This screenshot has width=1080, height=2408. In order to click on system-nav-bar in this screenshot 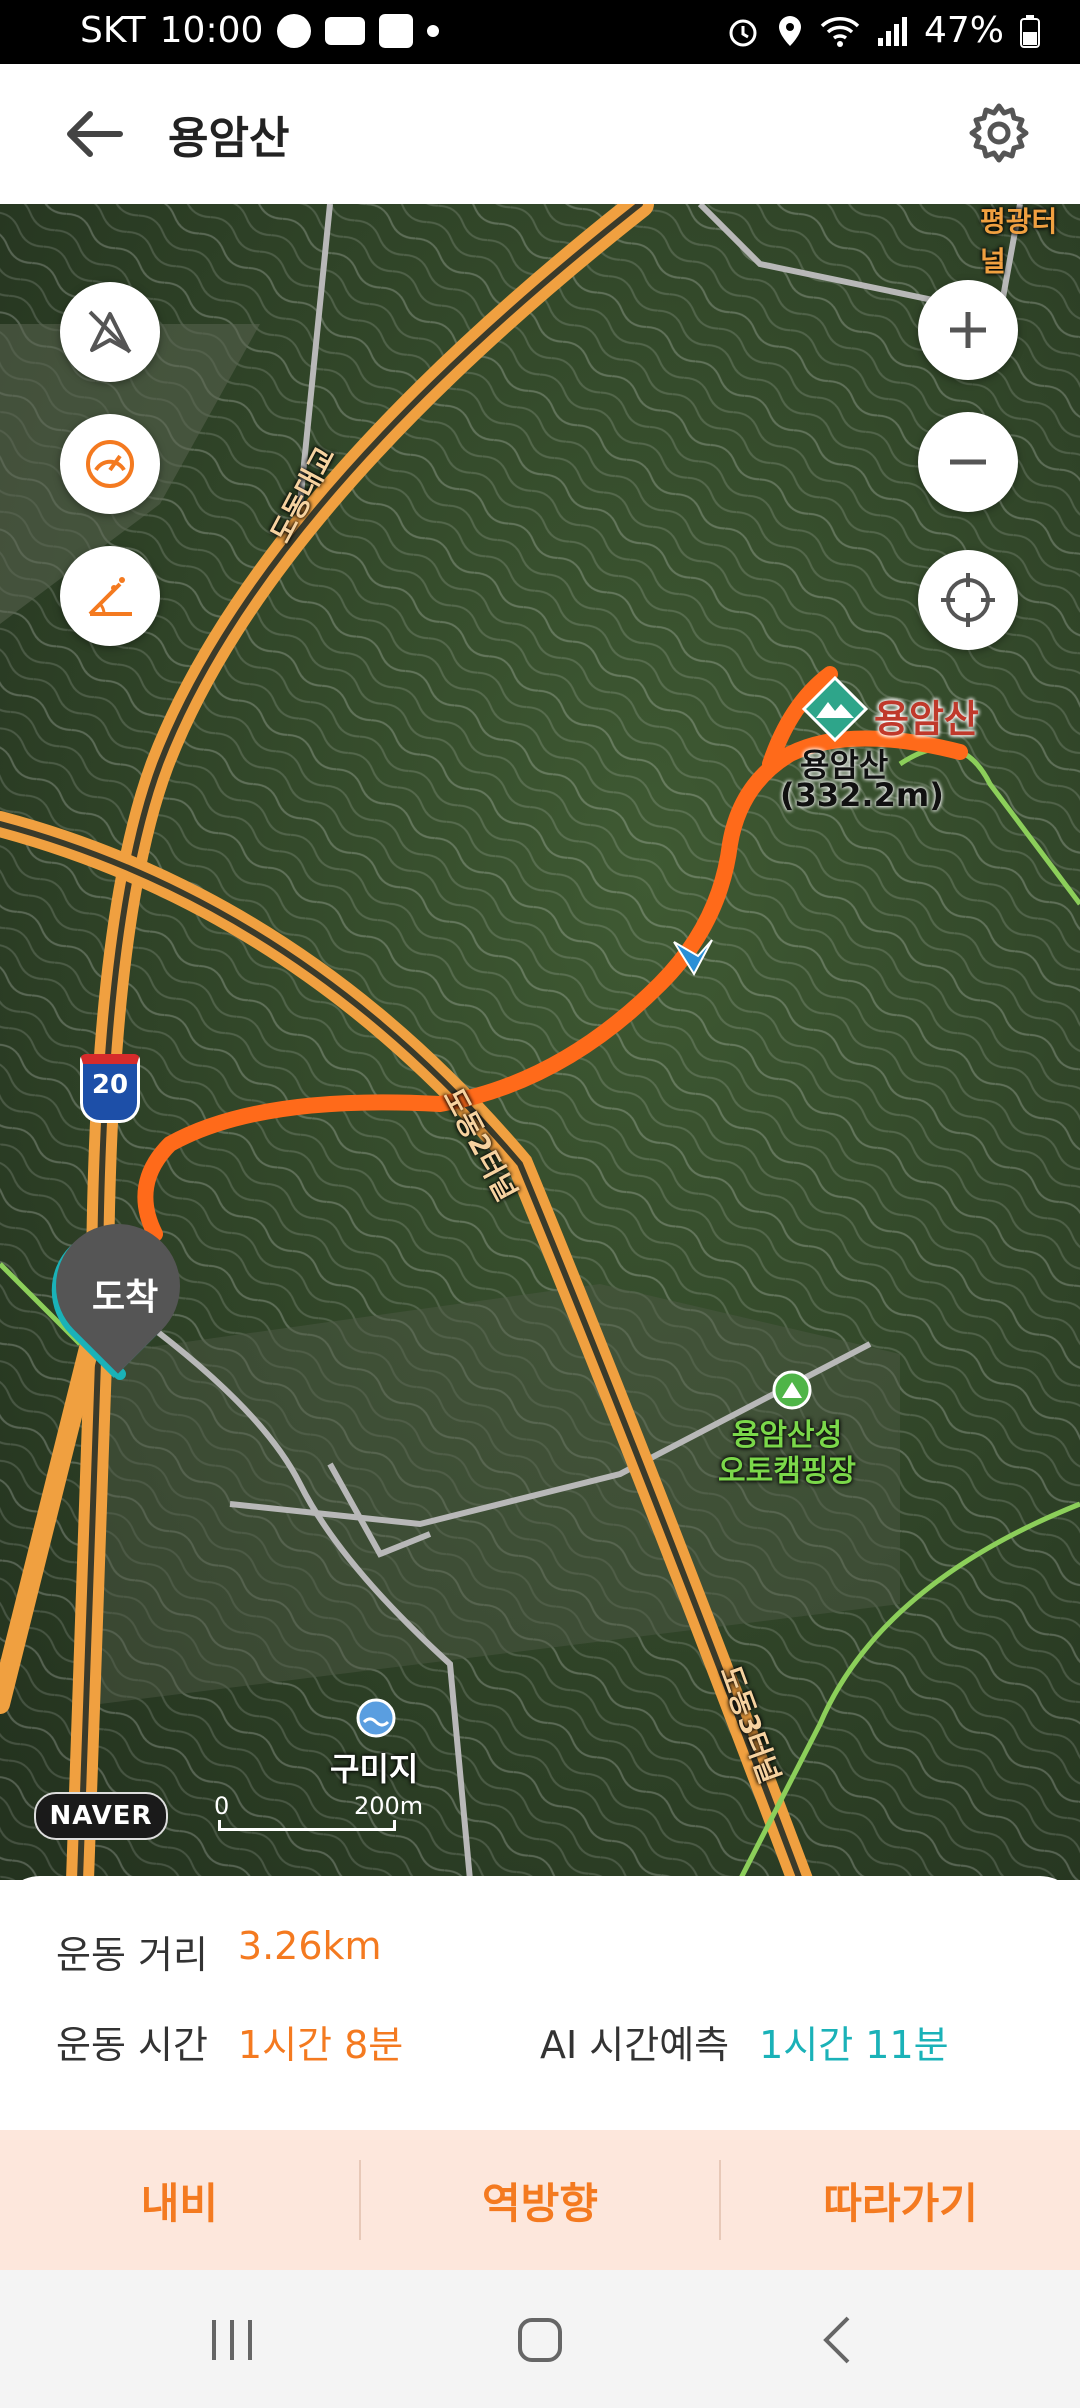, I will do `click(540, 2339)`.